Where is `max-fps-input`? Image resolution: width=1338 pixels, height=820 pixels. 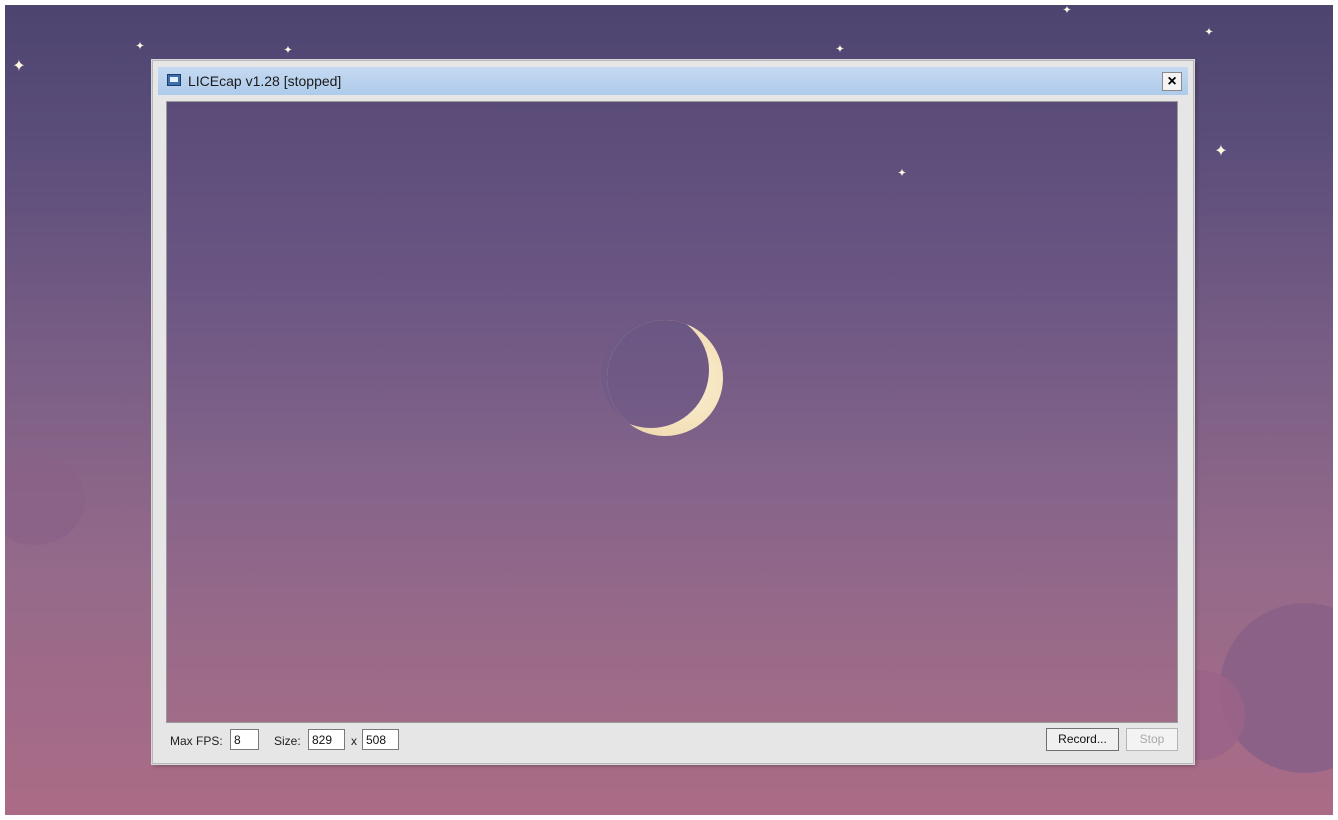 max-fps-input is located at coordinates (244, 739).